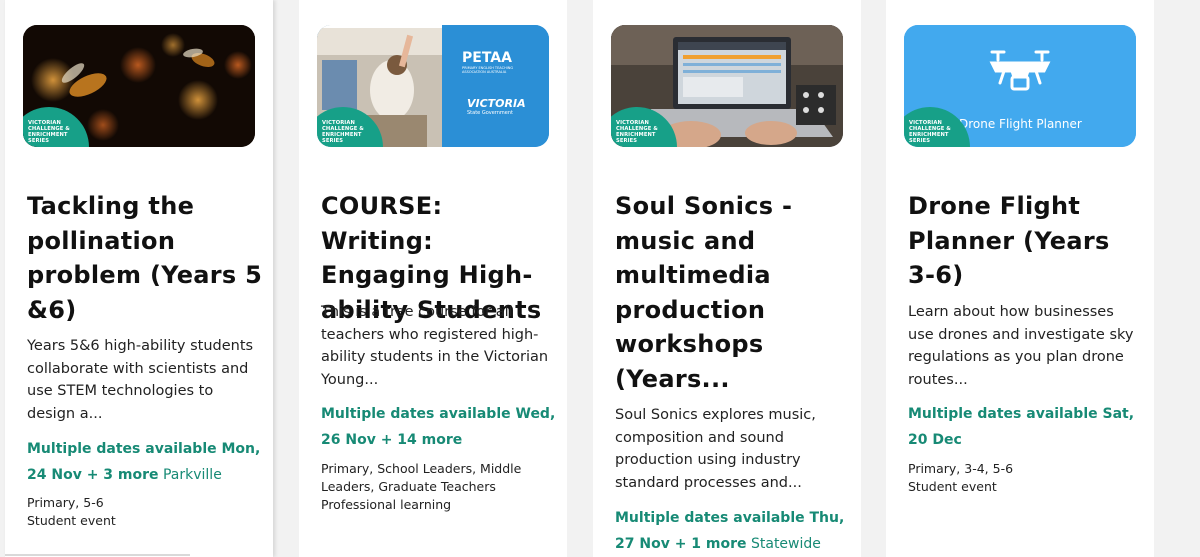 This screenshot has height=557, width=1200. I want to click on event-type-text: Professional learning, so click(386, 504).